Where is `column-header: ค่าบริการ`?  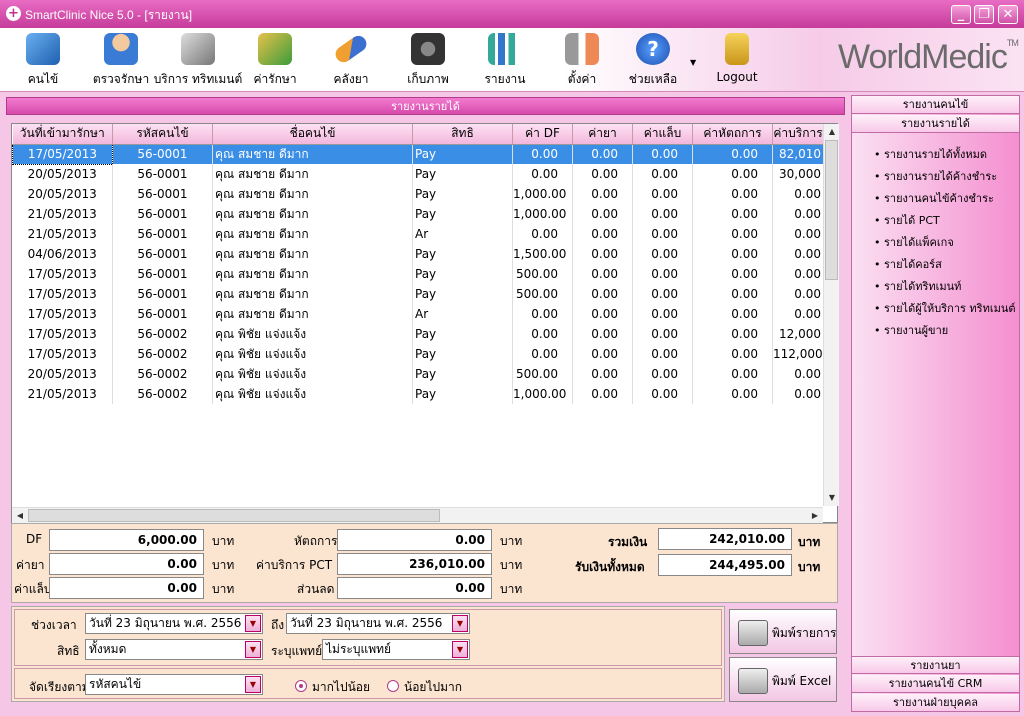 column-header: ค่าบริการ is located at coordinates (798, 134).